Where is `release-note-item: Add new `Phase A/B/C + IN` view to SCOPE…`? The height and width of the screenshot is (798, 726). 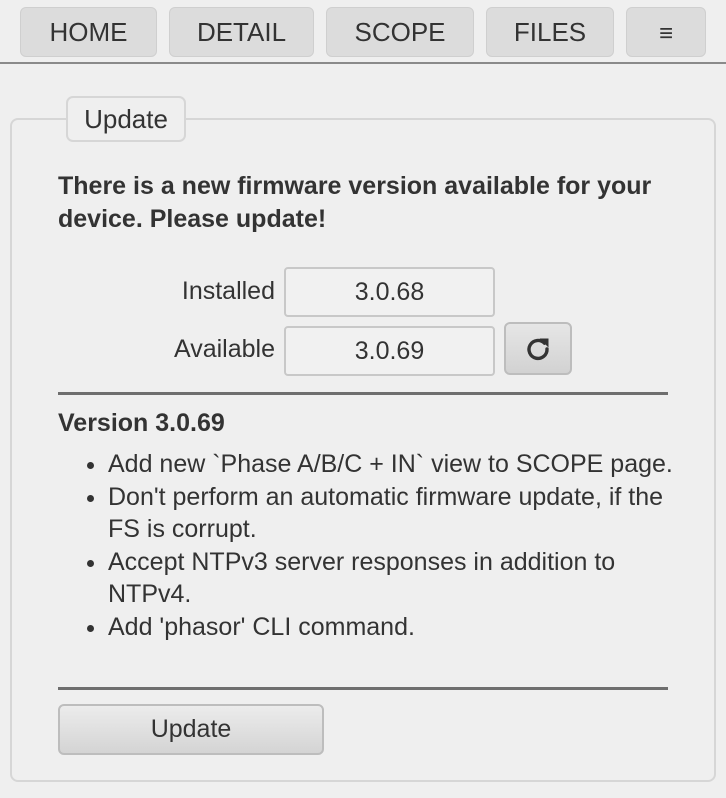 release-note-item: Add new `Phase A/B/C + IN` view to SCOPE… is located at coordinates (393, 464).